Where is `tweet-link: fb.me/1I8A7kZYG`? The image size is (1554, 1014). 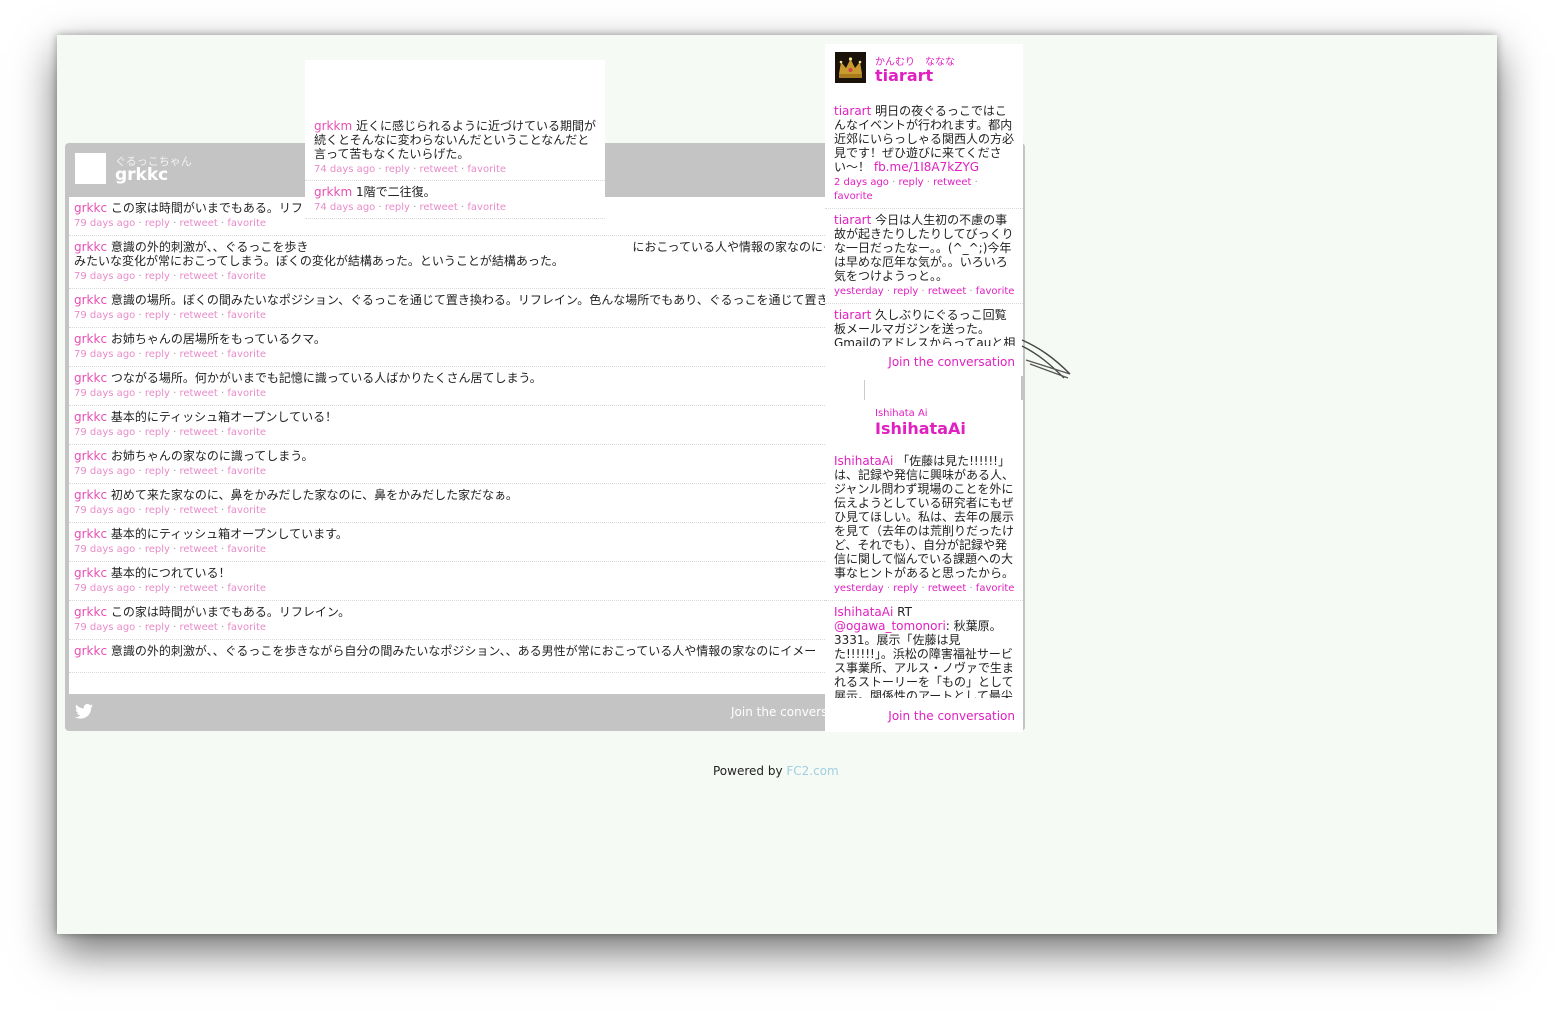 tweet-link: fb.me/1I8A7kZYG is located at coordinates (926, 167).